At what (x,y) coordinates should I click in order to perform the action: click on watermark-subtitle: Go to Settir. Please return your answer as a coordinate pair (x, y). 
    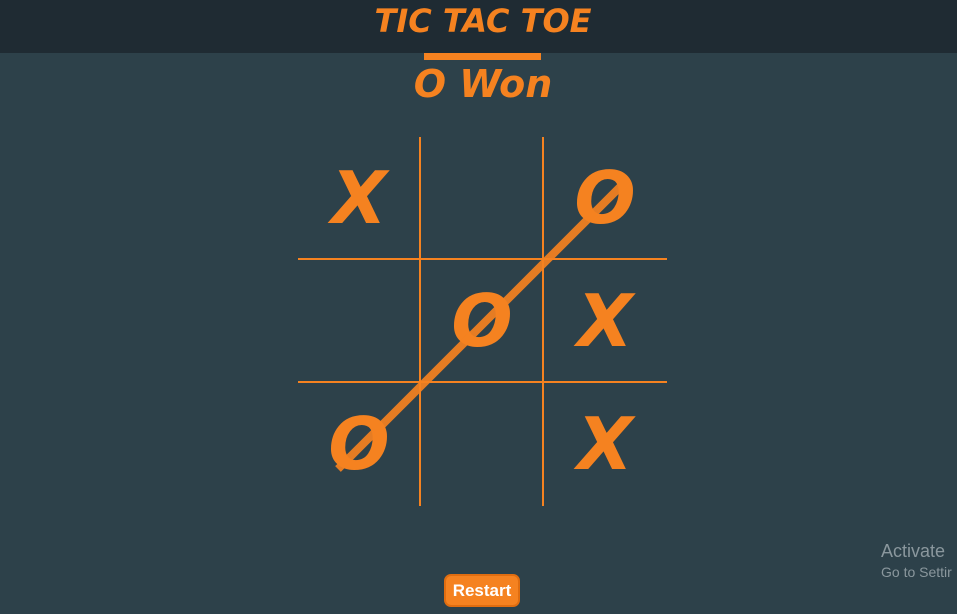
    Looking at the image, I should click on (916, 572).